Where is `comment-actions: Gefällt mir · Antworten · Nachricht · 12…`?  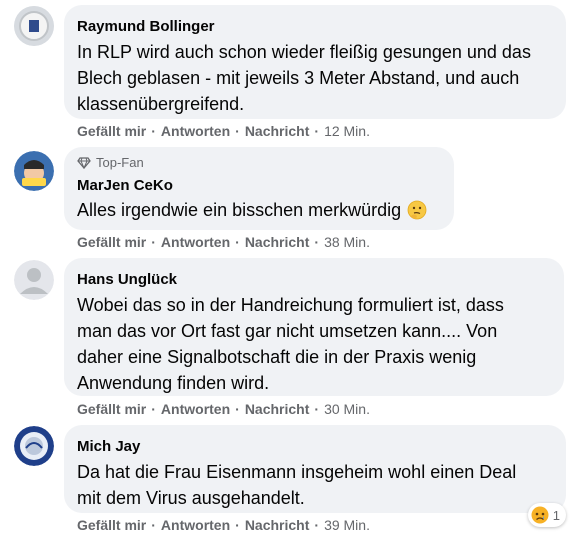 comment-actions: Gefällt mir · Antworten · Nachricht · 12… is located at coordinates (223, 131).